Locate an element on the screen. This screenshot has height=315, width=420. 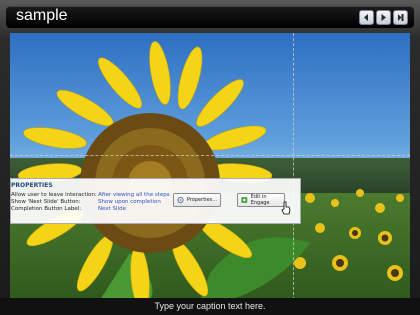
property-label-completion: Completion Button Label: is located at coordinates (46, 209).